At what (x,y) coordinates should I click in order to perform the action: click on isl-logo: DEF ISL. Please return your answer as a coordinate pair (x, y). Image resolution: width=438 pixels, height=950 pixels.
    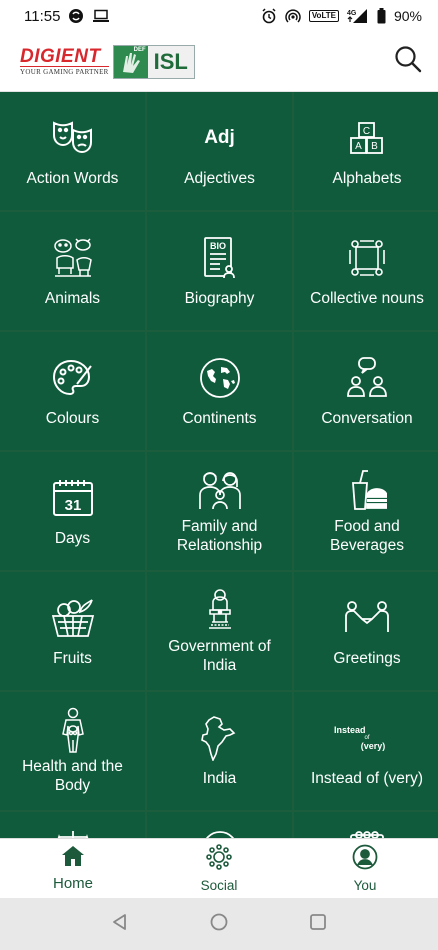
    Looking at the image, I should click on (153, 61).